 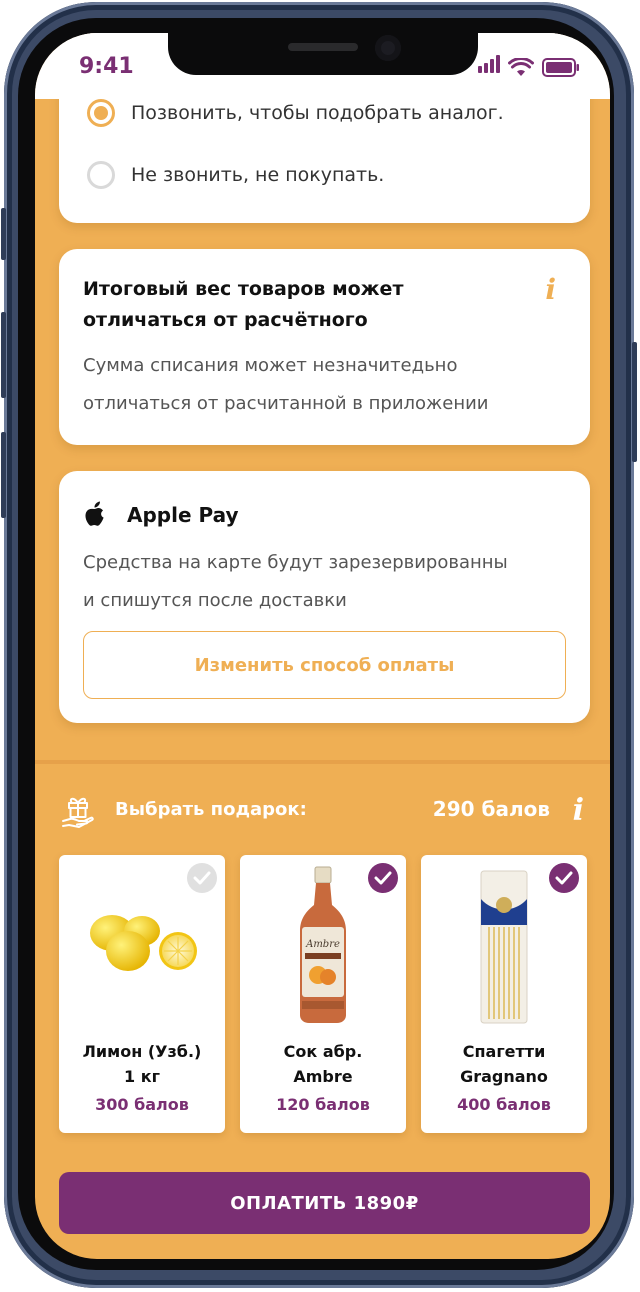 I want to click on signal-icon, so click(x=488, y=66).